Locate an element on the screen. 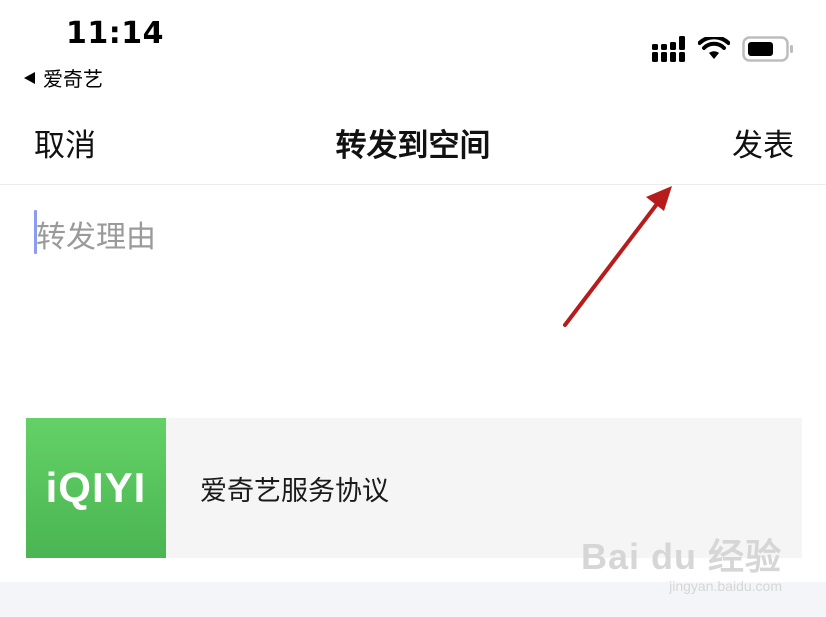  nav-bar: 取消 转发到空间 发表 is located at coordinates (413, 142).